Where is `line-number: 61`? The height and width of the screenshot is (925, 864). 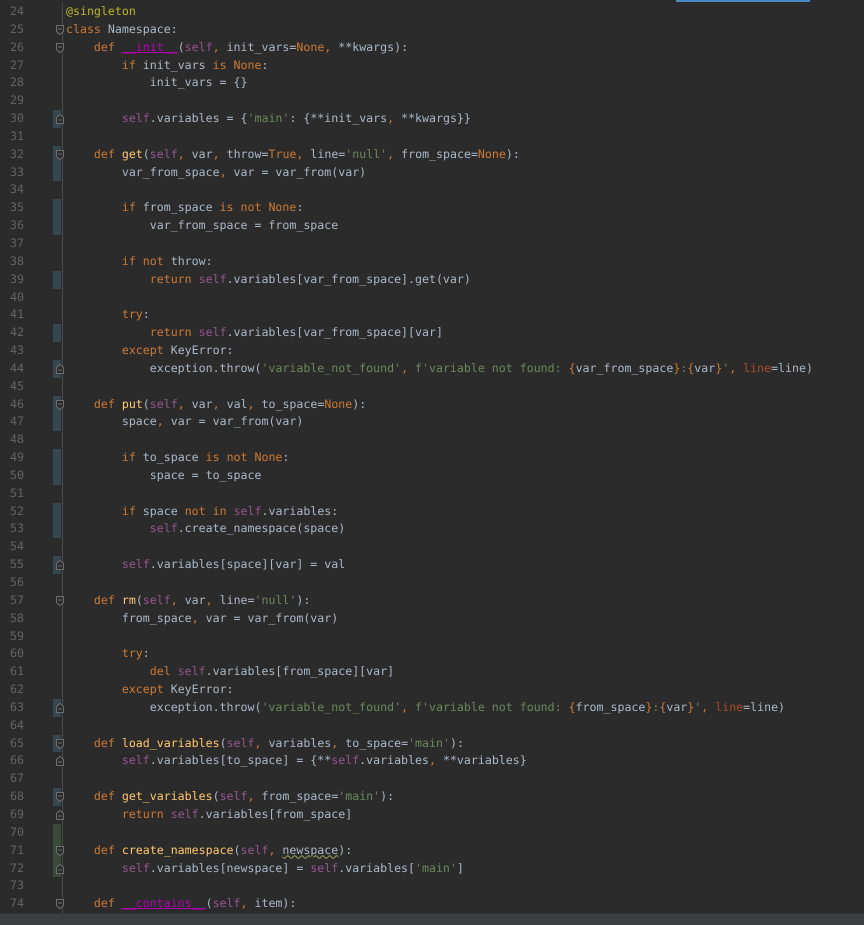 line-number: 61 is located at coordinates (17, 671).